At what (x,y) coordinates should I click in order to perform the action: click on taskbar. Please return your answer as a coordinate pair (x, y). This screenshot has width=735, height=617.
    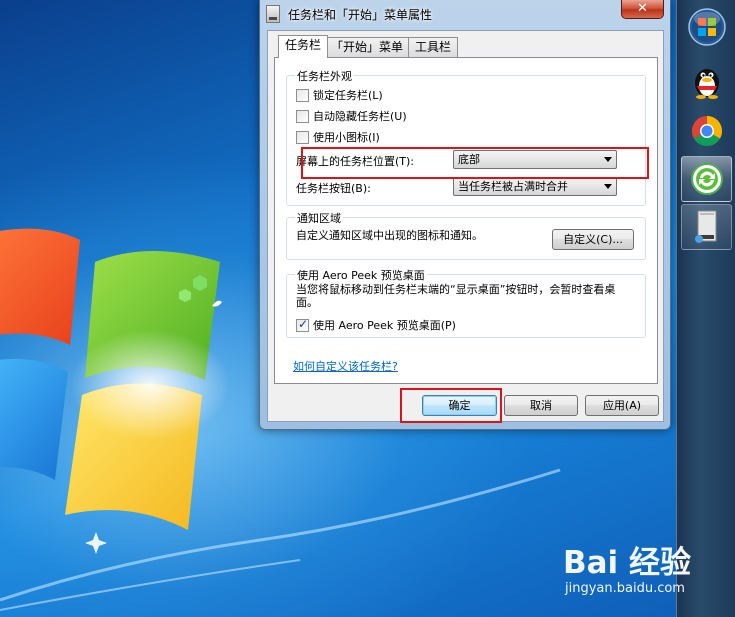
    Looking at the image, I should click on (705, 308).